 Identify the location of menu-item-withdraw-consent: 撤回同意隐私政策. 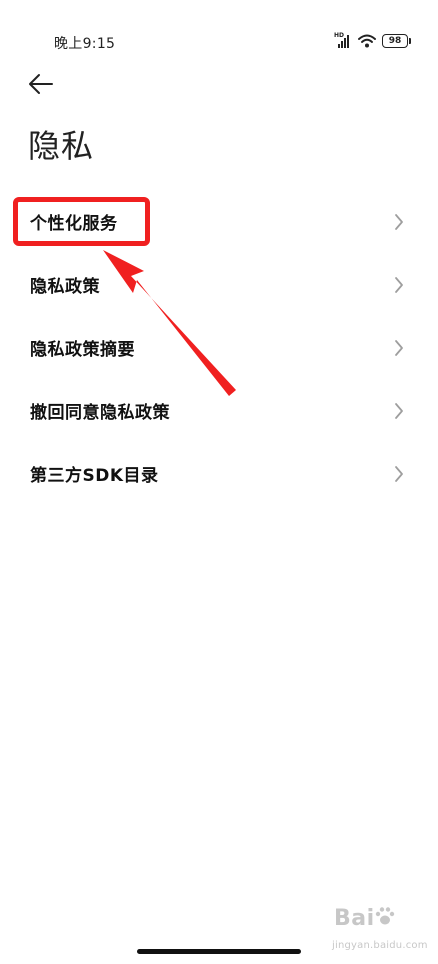
(219, 410).